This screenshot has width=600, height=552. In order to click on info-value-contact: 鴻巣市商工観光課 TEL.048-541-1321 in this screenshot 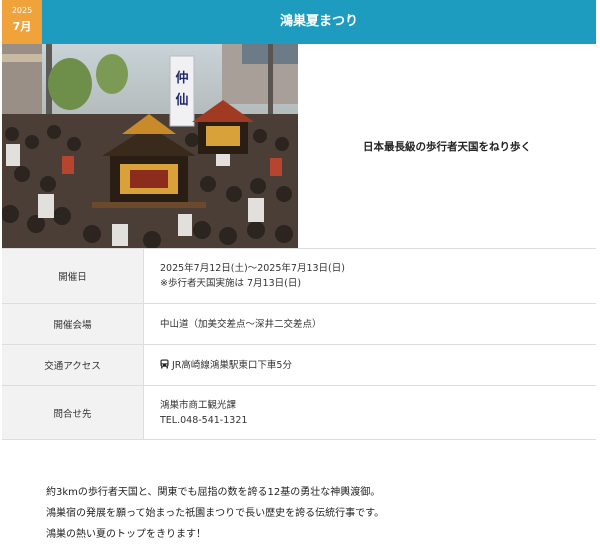, I will do `click(370, 412)`.